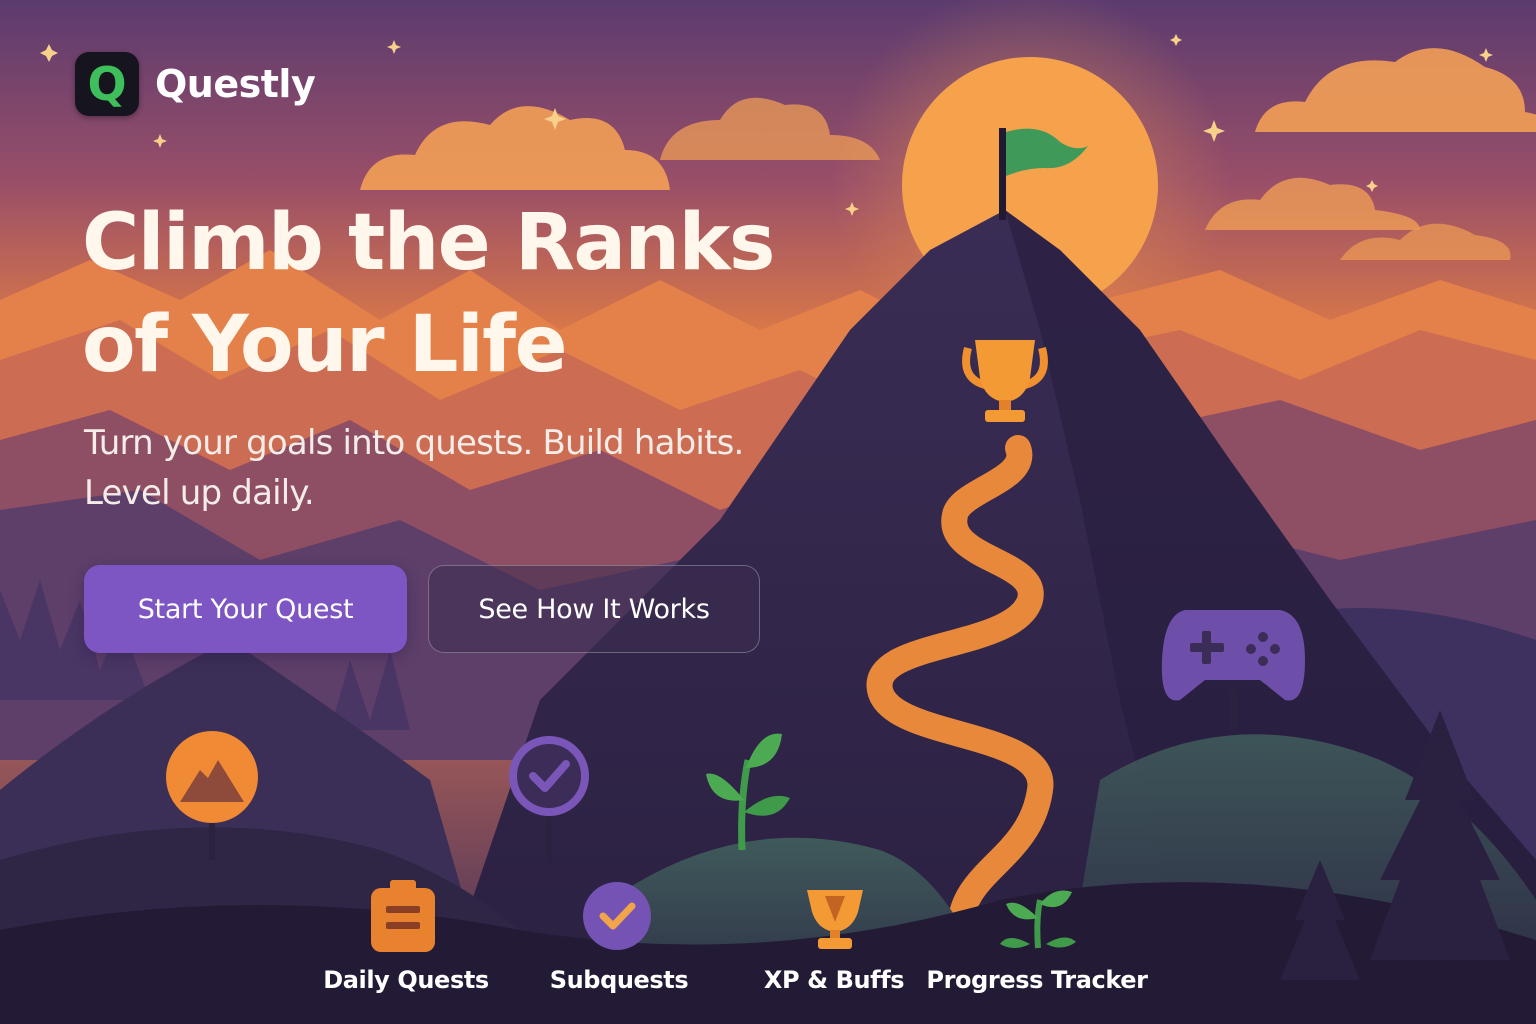 This screenshot has height=1024, width=1536. What do you see at coordinates (406, 980) in the screenshot?
I see `feature-label-daily-quests: Daily Quests` at bounding box center [406, 980].